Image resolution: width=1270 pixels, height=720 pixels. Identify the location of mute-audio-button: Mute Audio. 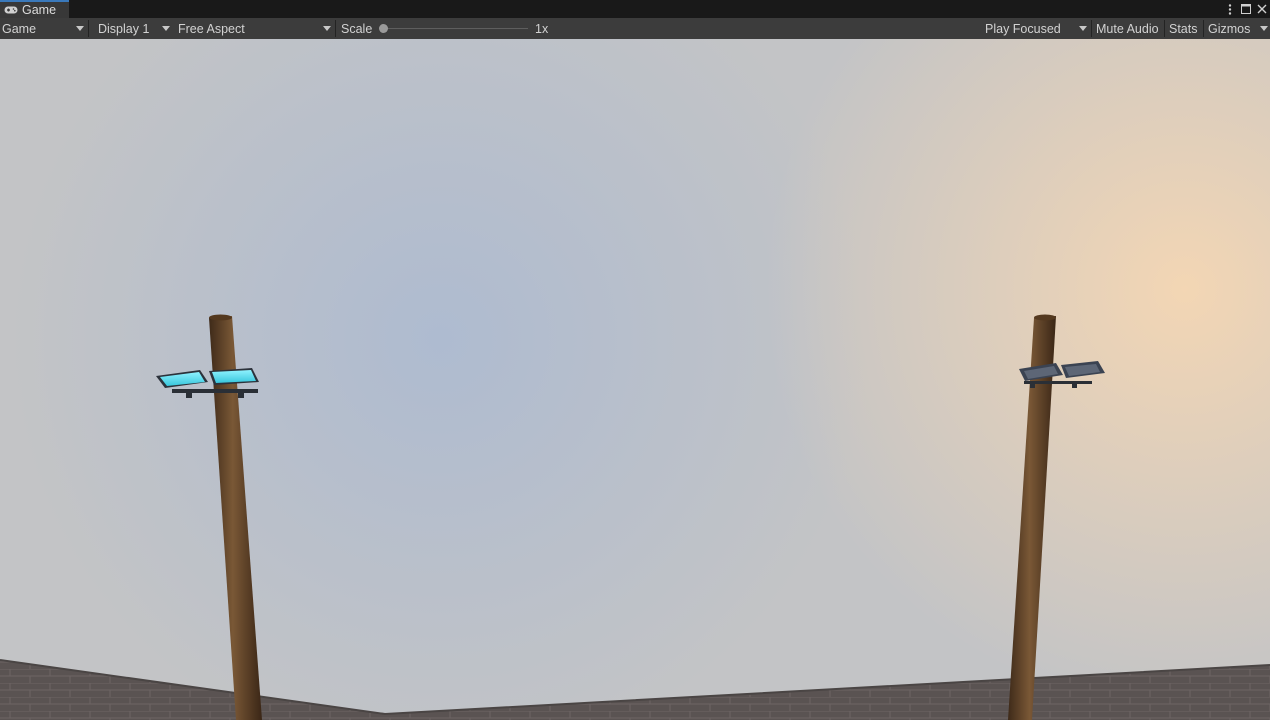
(1127, 28).